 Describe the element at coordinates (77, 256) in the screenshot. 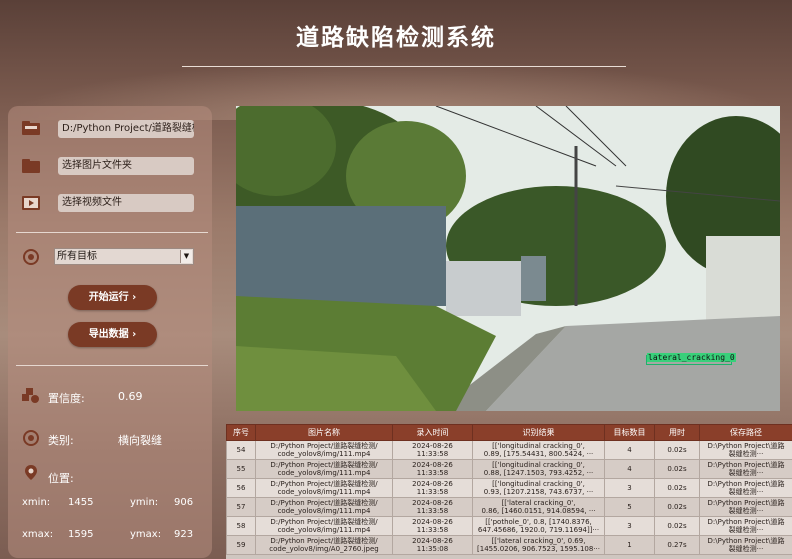

I see `target-select-value: 所有目标` at that location.